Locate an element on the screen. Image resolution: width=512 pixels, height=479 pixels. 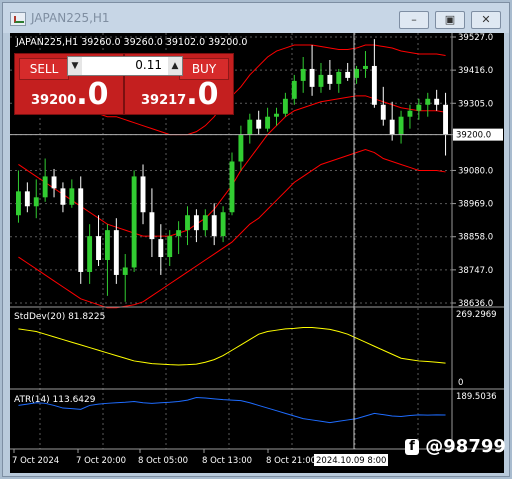
price-tick-label: 39080.0 is located at coordinates (475, 171).